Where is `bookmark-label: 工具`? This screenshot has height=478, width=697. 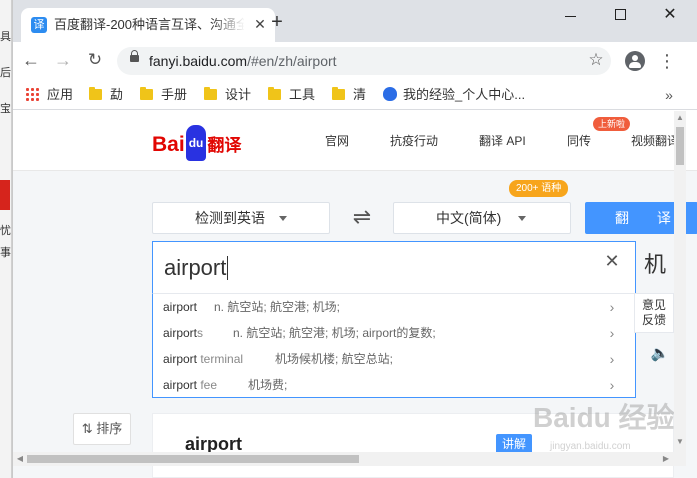
bookmark-label: 工具 is located at coordinates (302, 94).